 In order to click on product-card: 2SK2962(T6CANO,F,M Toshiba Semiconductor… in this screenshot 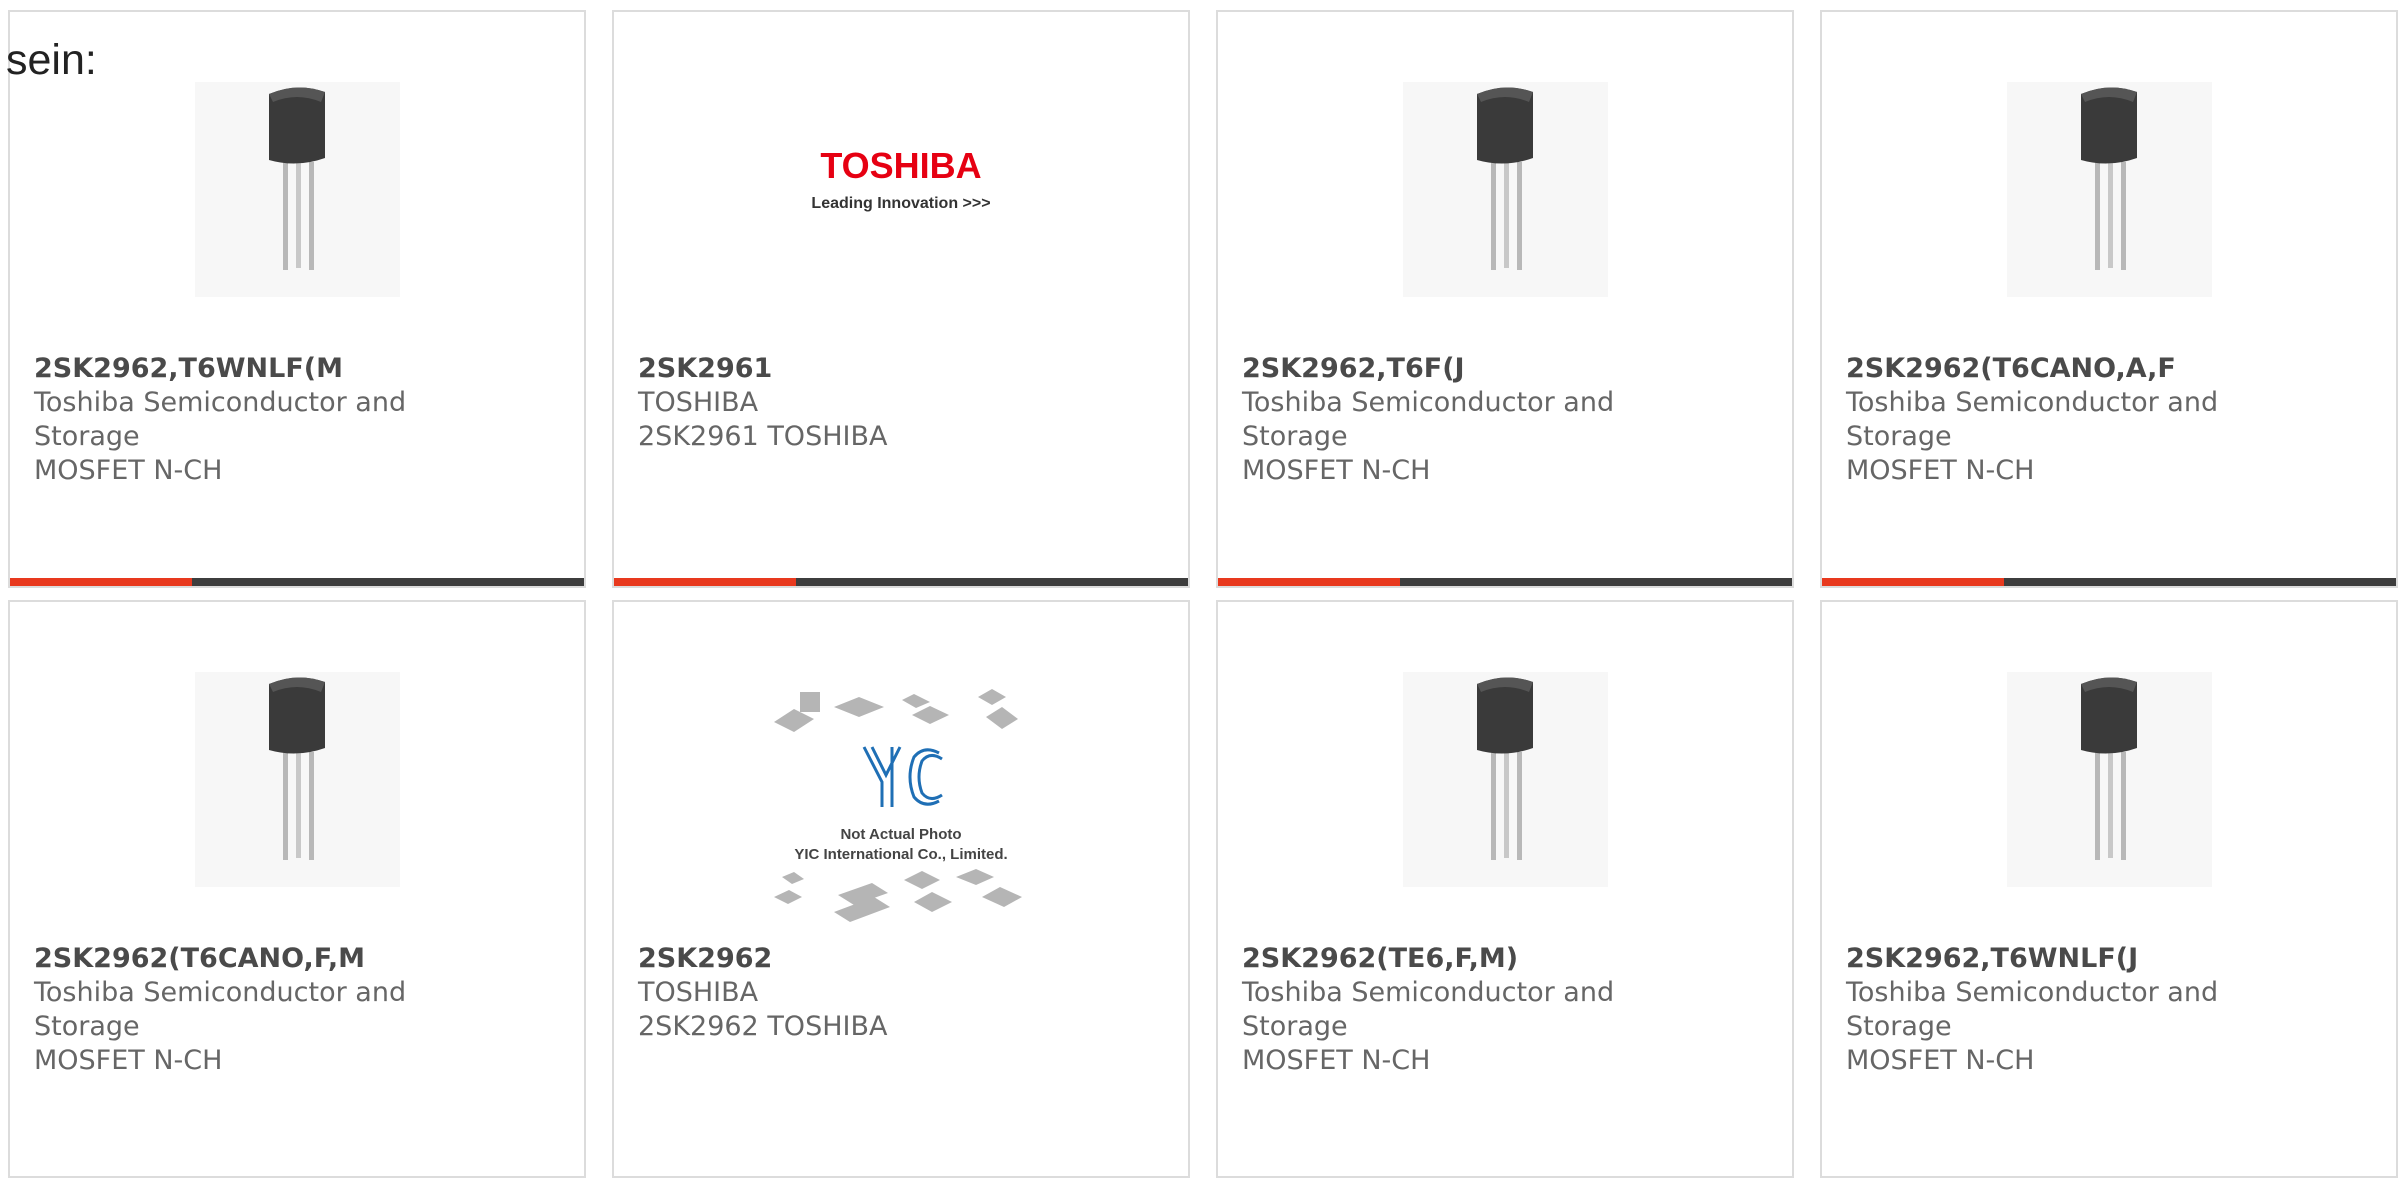, I will do `click(297, 889)`.